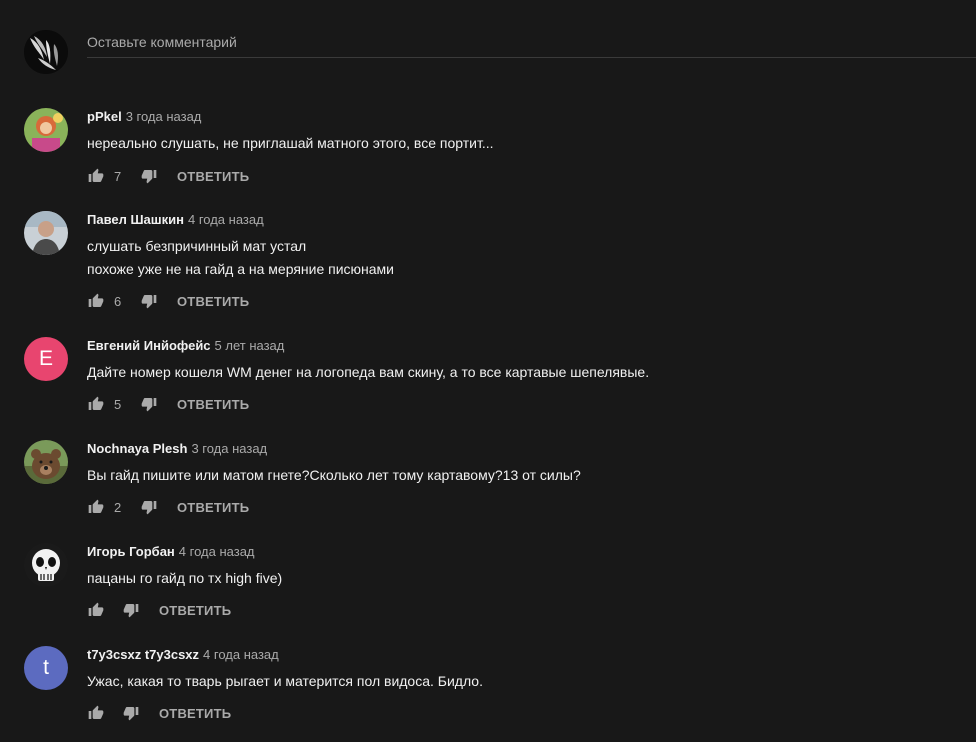  What do you see at coordinates (137, 448) in the screenshot?
I see `author-name: Nochnaya Plesh` at bounding box center [137, 448].